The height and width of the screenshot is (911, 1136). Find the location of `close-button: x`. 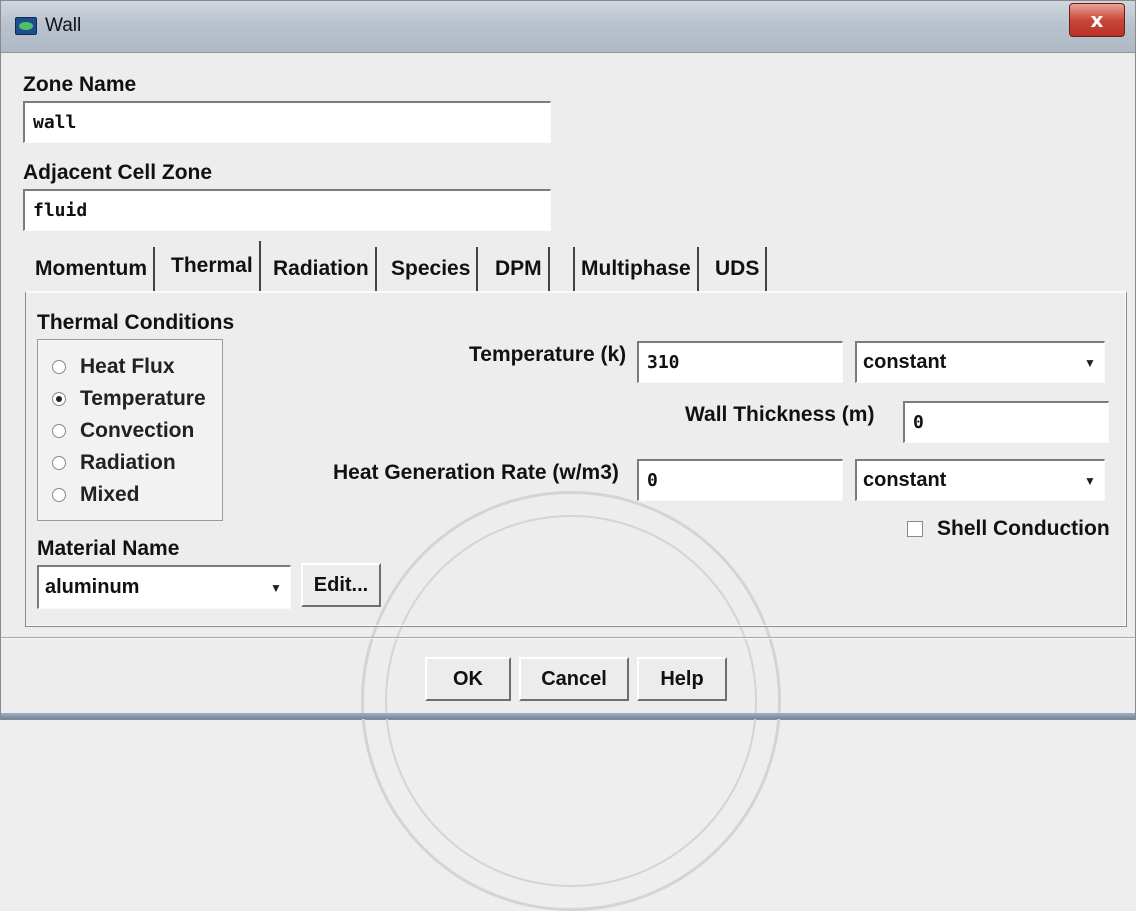

close-button: x is located at coordinates (1097, 20).